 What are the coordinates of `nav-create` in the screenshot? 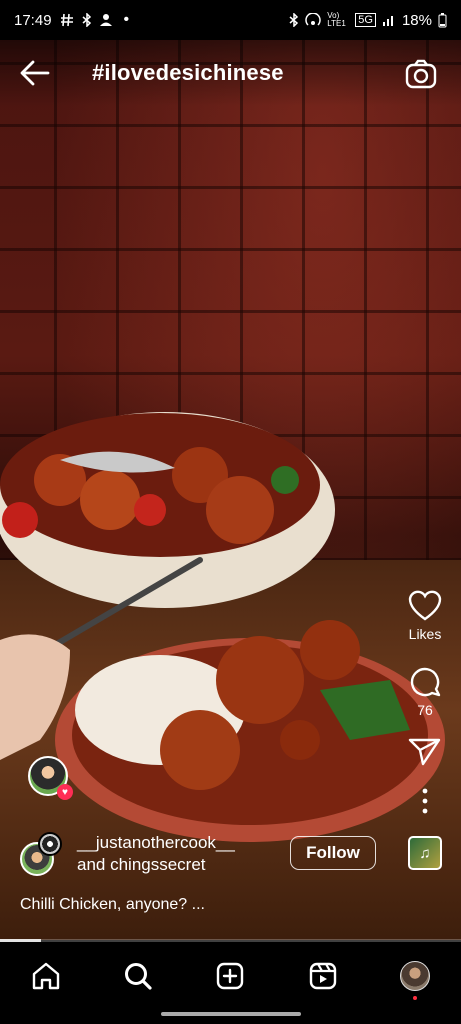 It's located at (230, 976).